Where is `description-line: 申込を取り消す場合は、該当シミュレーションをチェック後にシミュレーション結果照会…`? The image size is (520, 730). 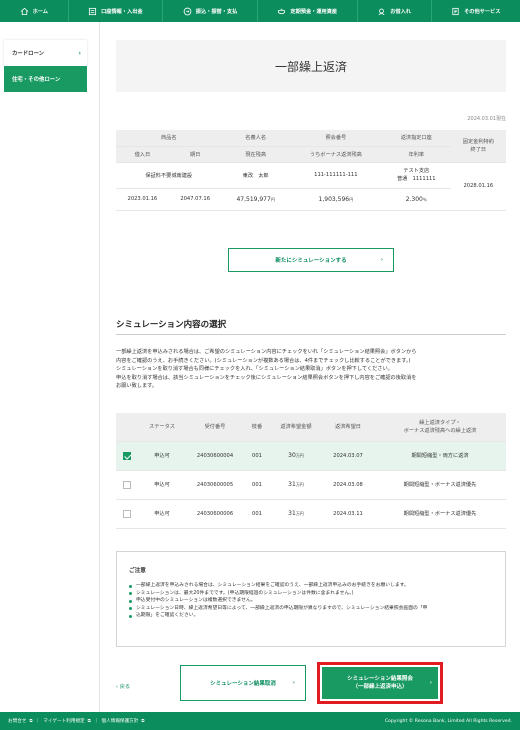
description-line: 申込を取り消す場合は、該当シミュレーションをチェック後にシミュレーション結果照会… is located at coordinates (266, 377).